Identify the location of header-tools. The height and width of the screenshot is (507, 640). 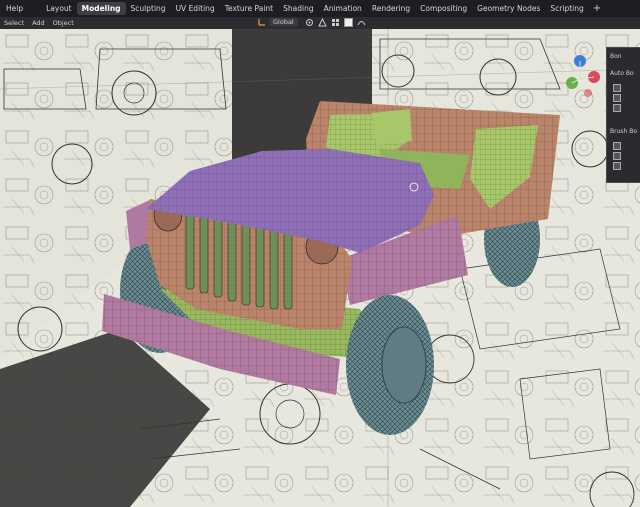
(335, 22).